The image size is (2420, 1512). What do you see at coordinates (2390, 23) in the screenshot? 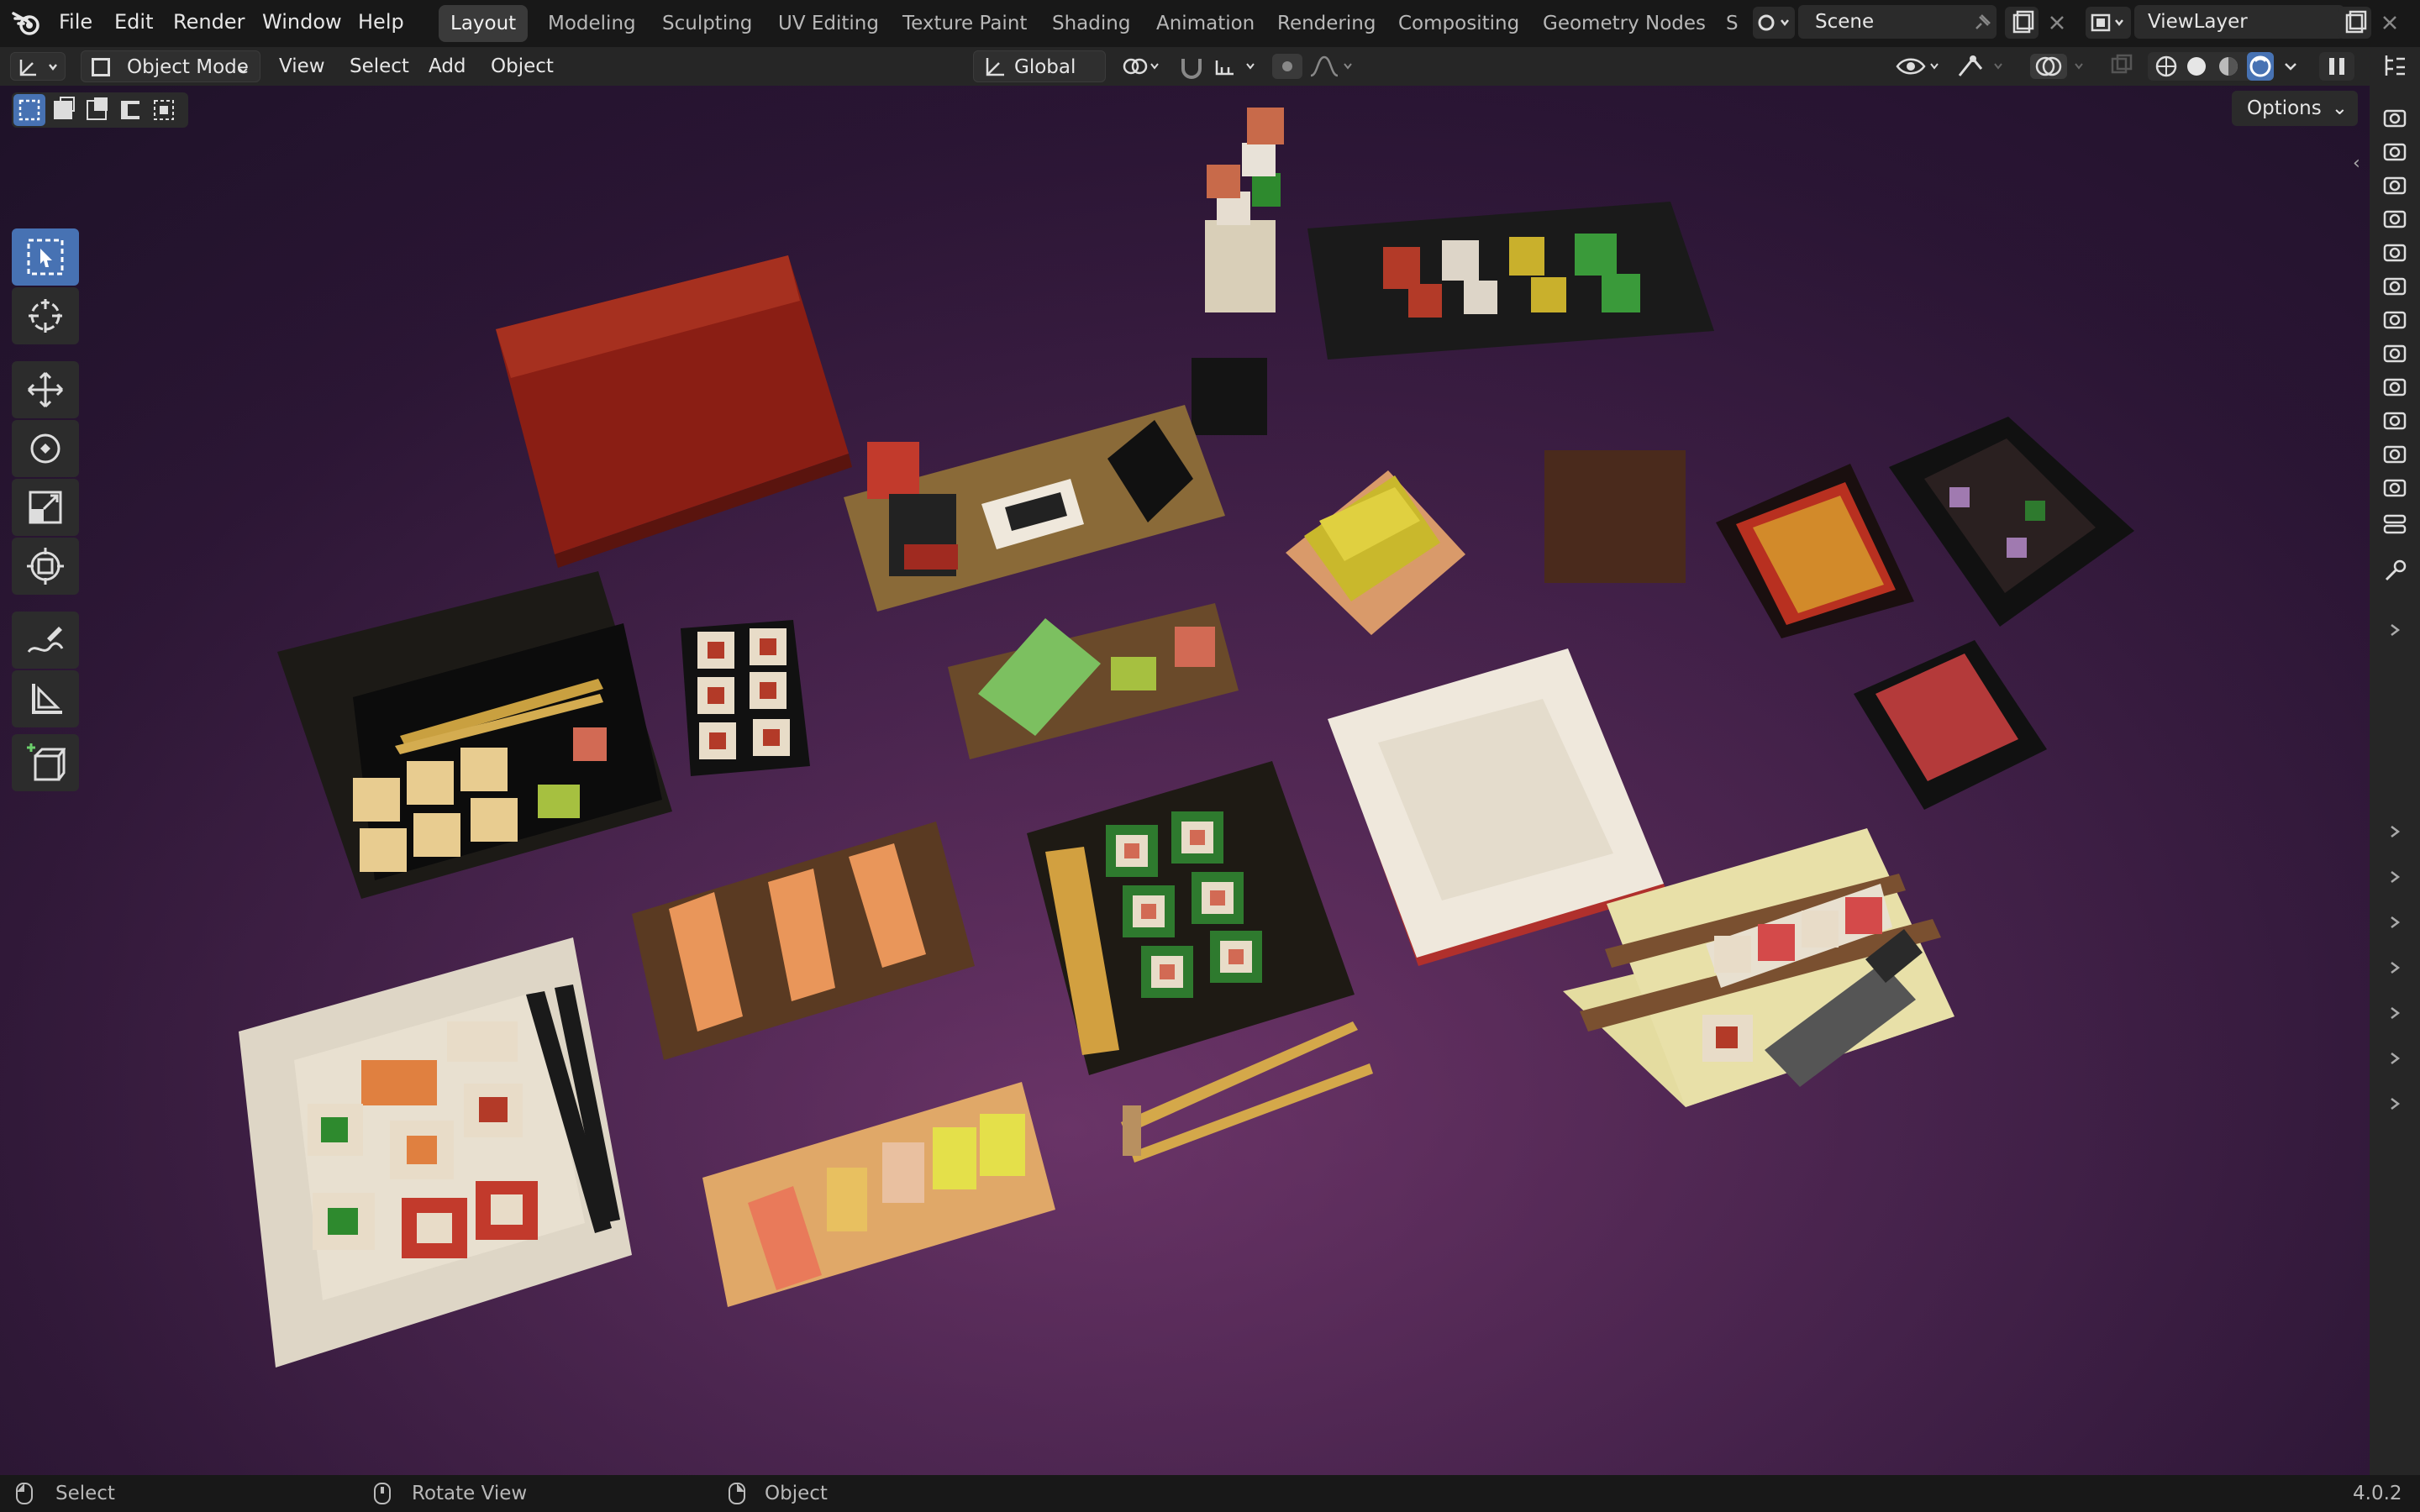
I see `delete-viewlayer-icon` at bounding box center [2390, 23].